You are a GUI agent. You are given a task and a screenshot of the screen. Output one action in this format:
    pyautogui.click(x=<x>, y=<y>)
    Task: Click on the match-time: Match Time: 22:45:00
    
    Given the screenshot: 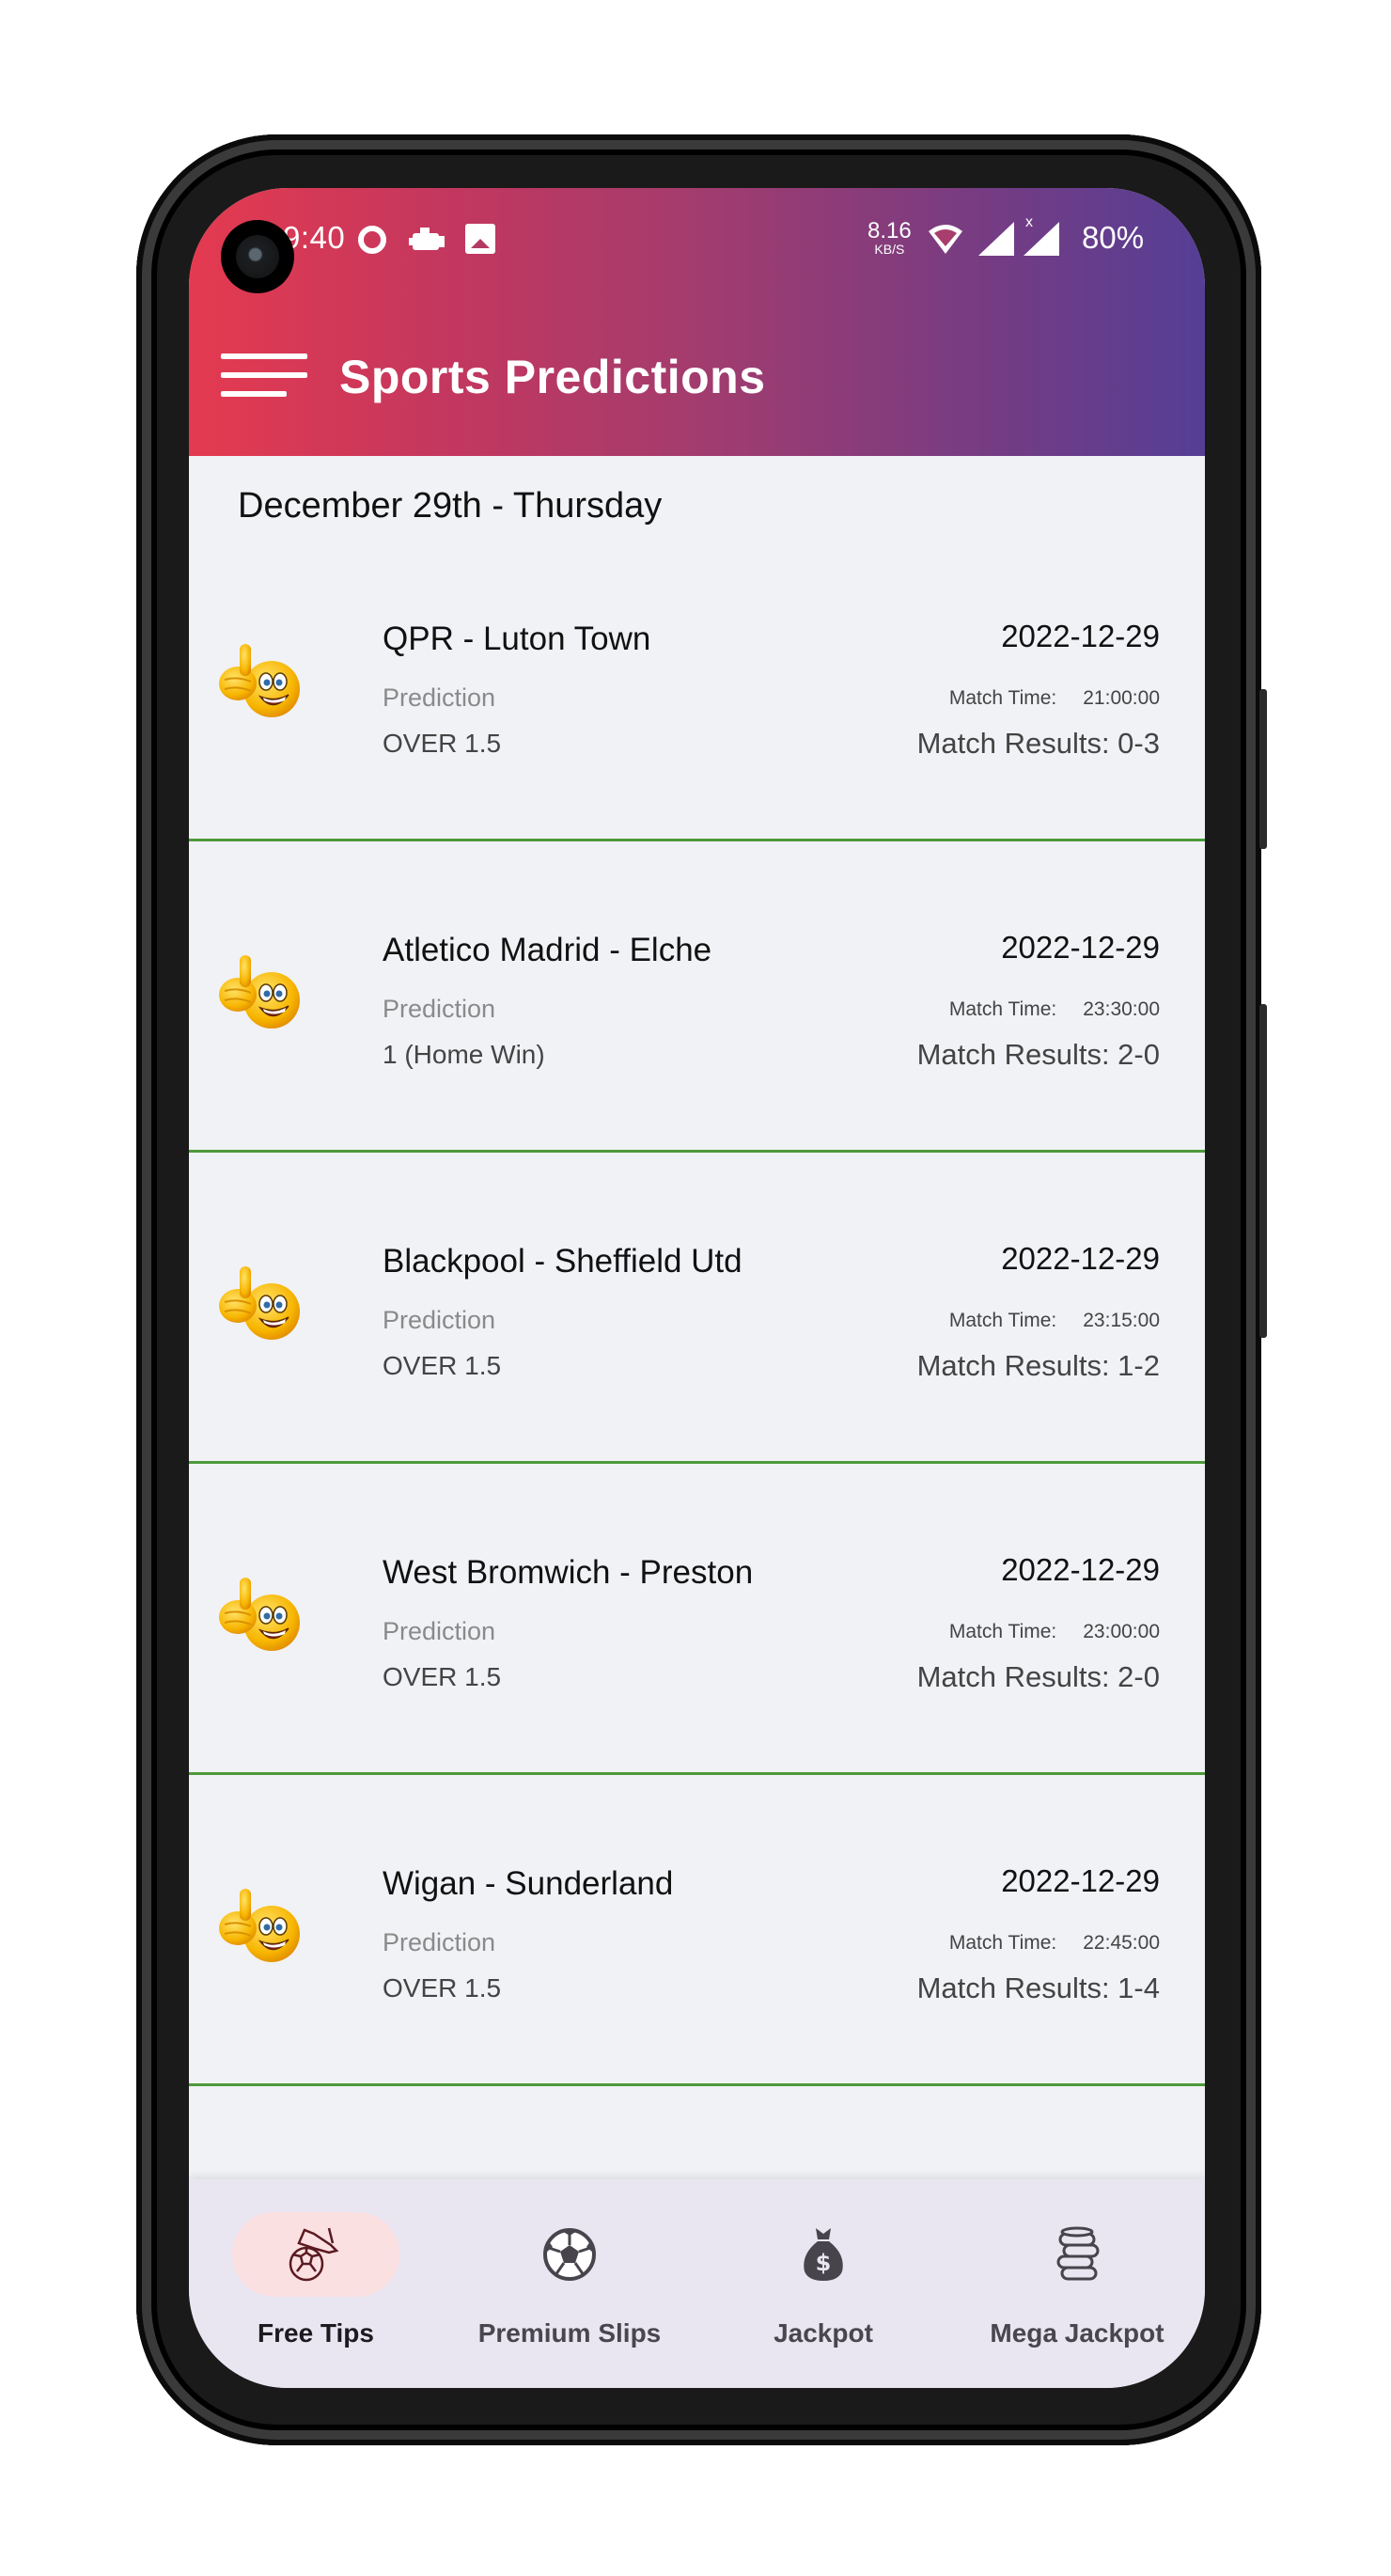 What is the action you would take?
    pyautogui.click(x=1054, y=1944)
    